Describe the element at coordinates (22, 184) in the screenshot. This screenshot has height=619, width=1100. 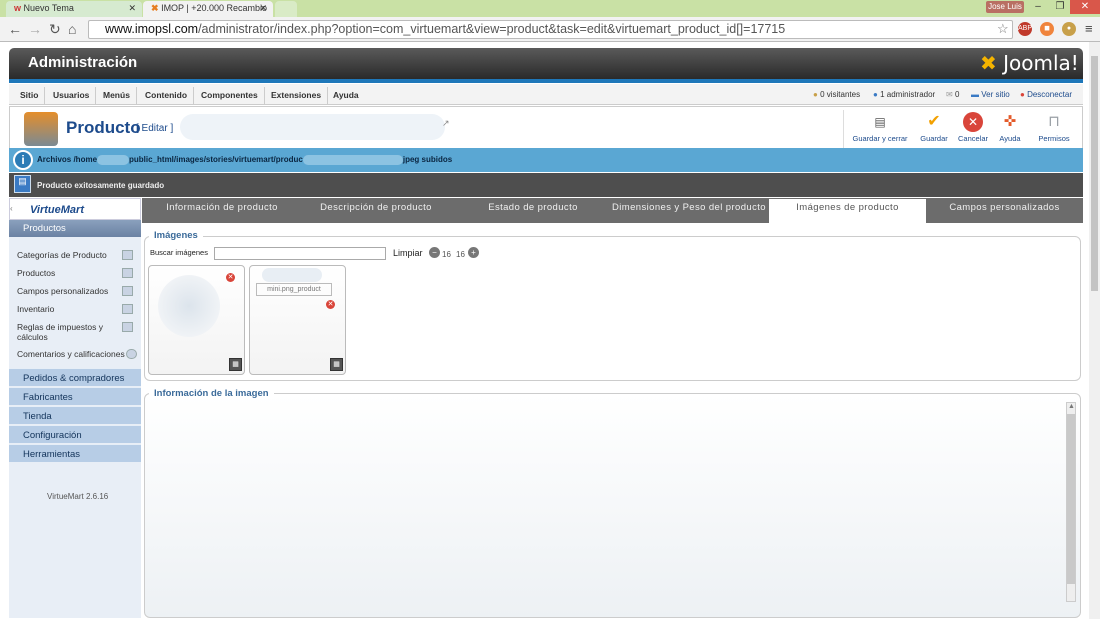
I see `floppy-disk-icon: ▤` at that location.